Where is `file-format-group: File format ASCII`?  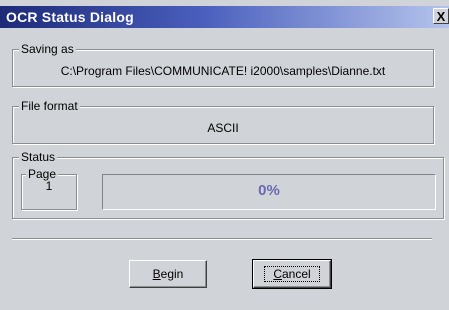 file-format-group: File format ASCII is located at coordinates (223, 121).